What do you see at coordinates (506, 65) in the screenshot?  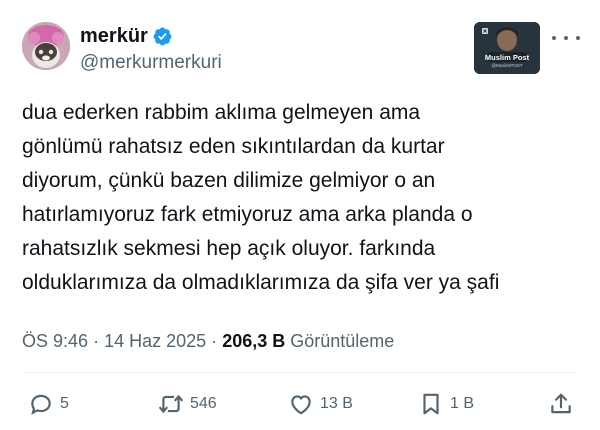 I see `affiliate-subtitle: @MuslimPOST` at bounding box center [506, 65].